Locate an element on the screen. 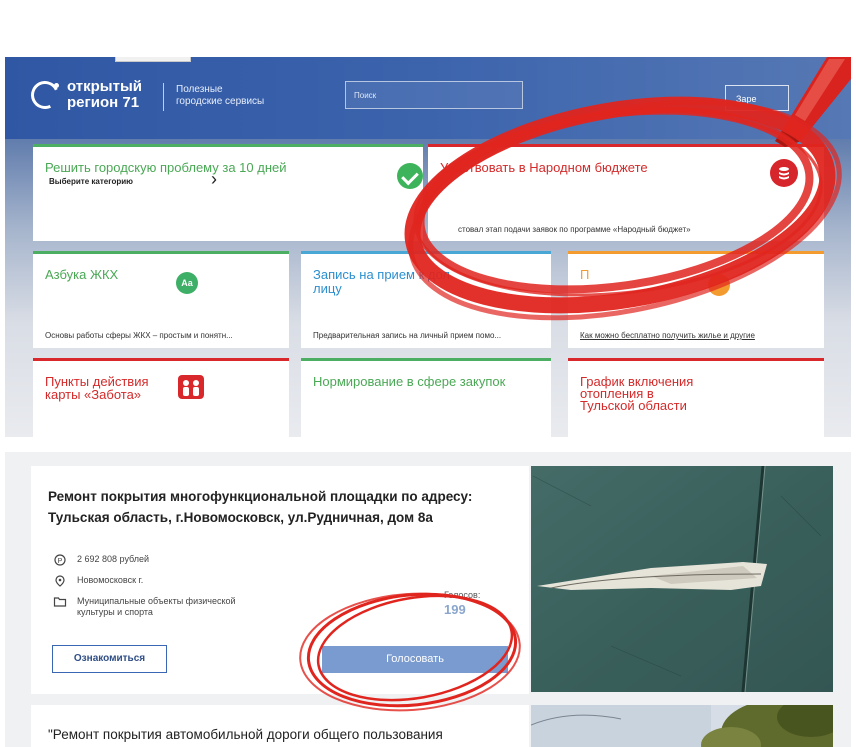  card-title-line-3: Тульской области is located at coordinates (633, 405).